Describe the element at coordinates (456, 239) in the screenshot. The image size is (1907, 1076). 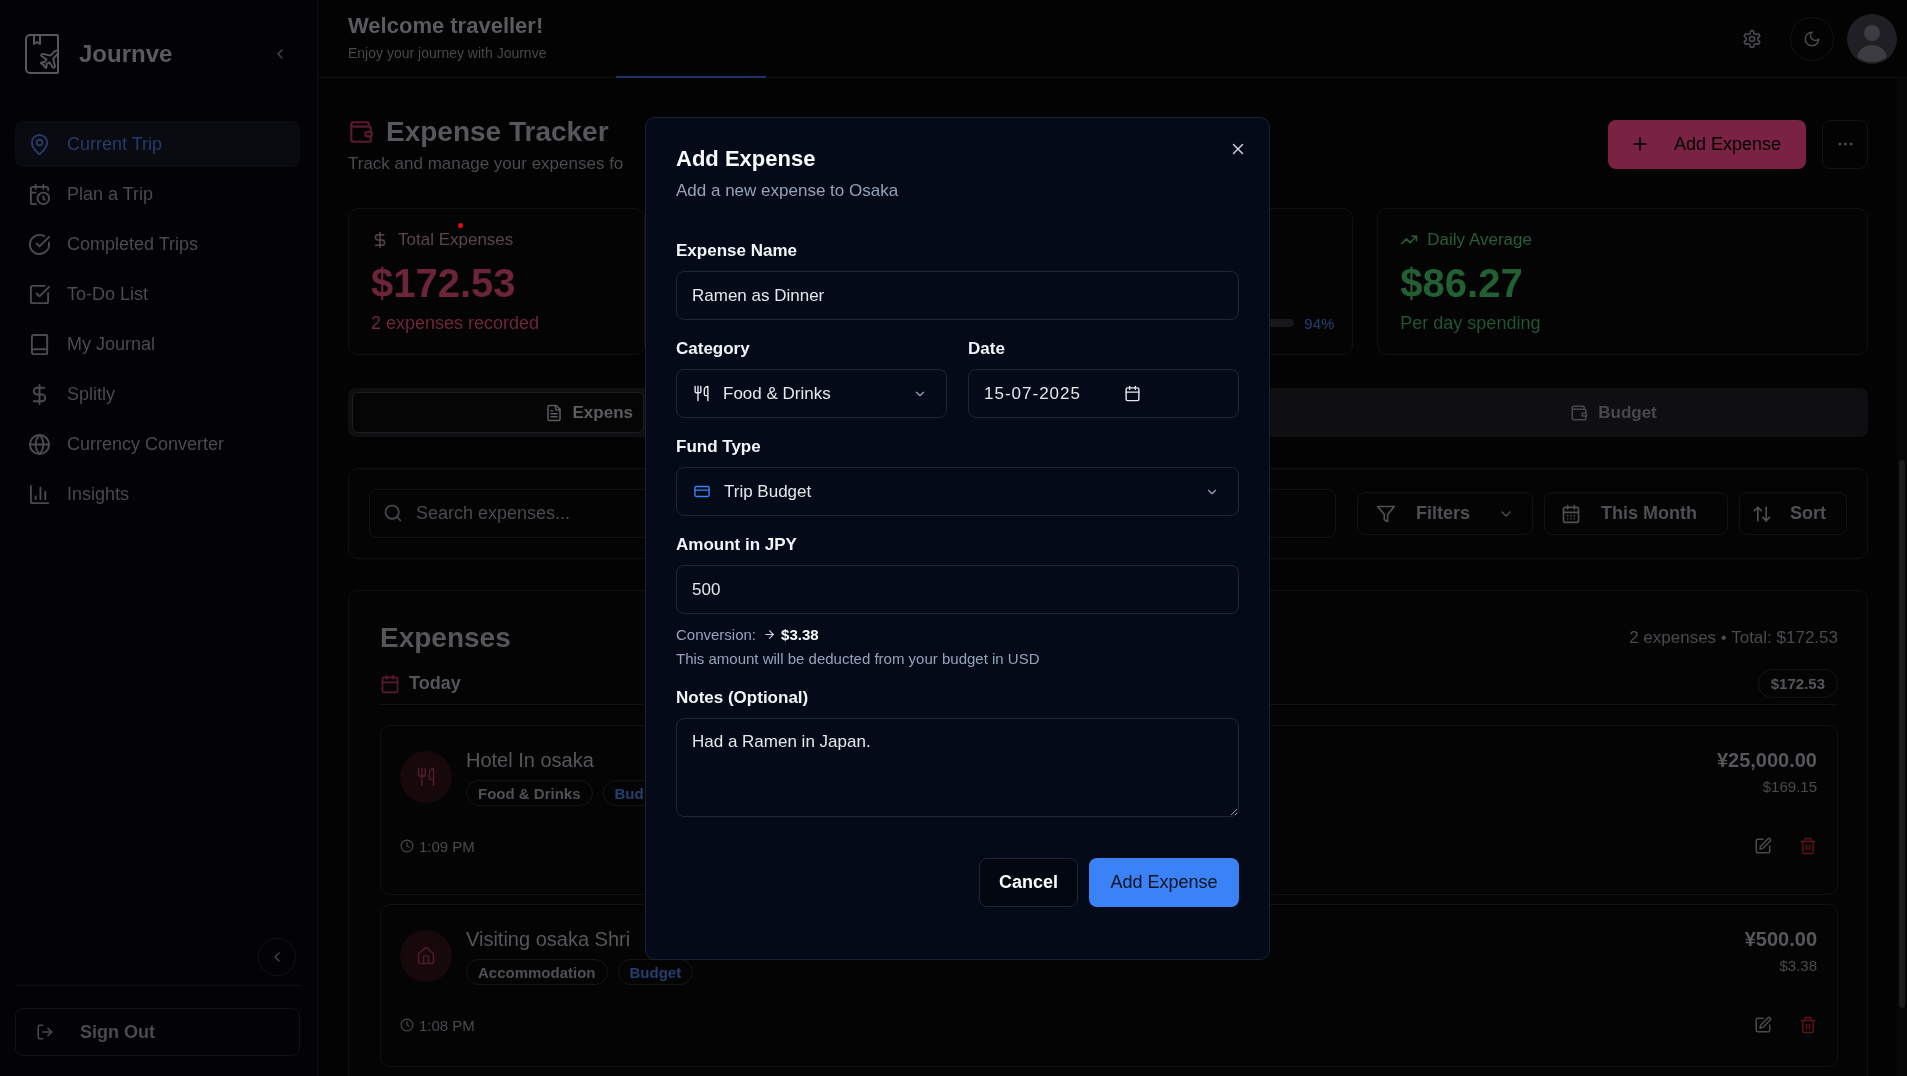
I see `stat-label: Total Expenses` at that location.